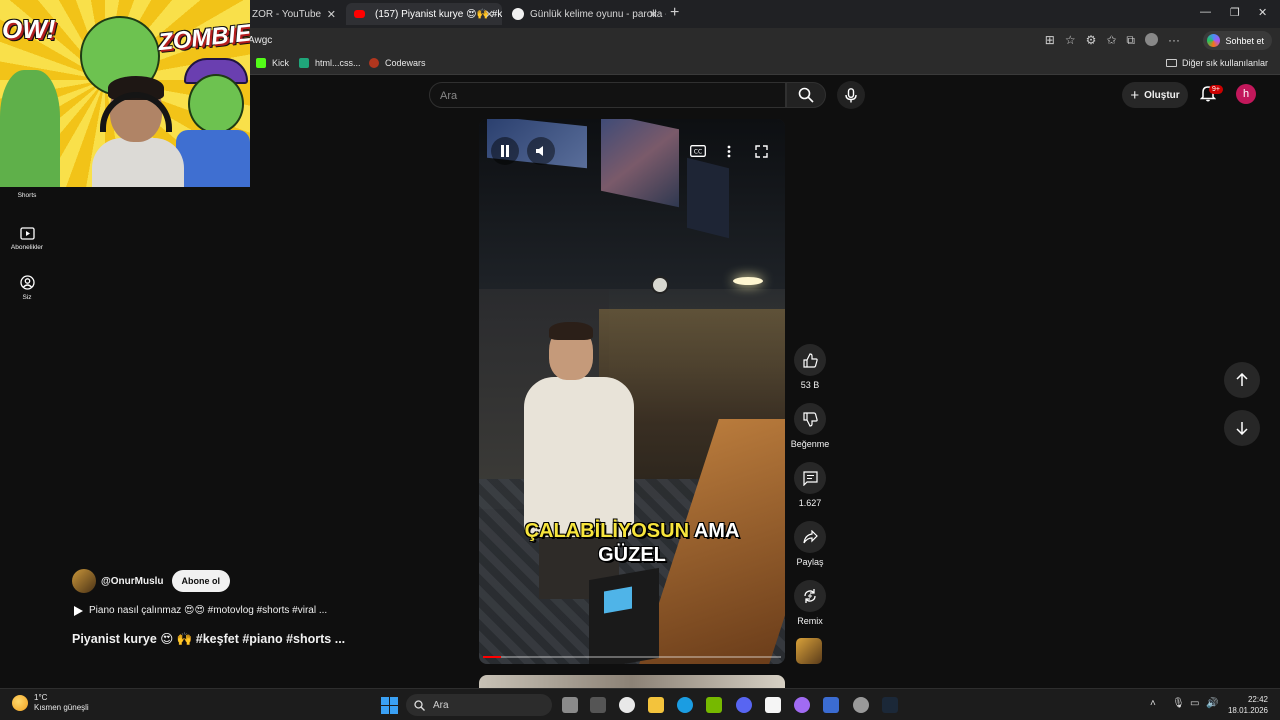 This screenshot has height=720, width=1280. I want to click on show-hidden-icons-icon: ˄, so click(1153, 703).